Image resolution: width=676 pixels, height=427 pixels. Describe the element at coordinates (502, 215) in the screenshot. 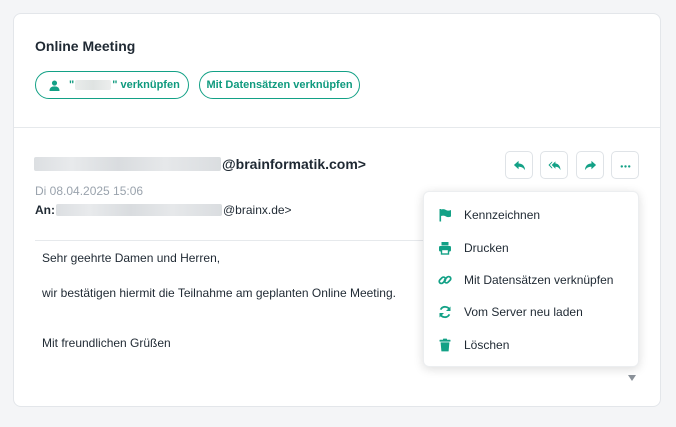

I see `menu-item-label: Kennzeichnen` at that location.